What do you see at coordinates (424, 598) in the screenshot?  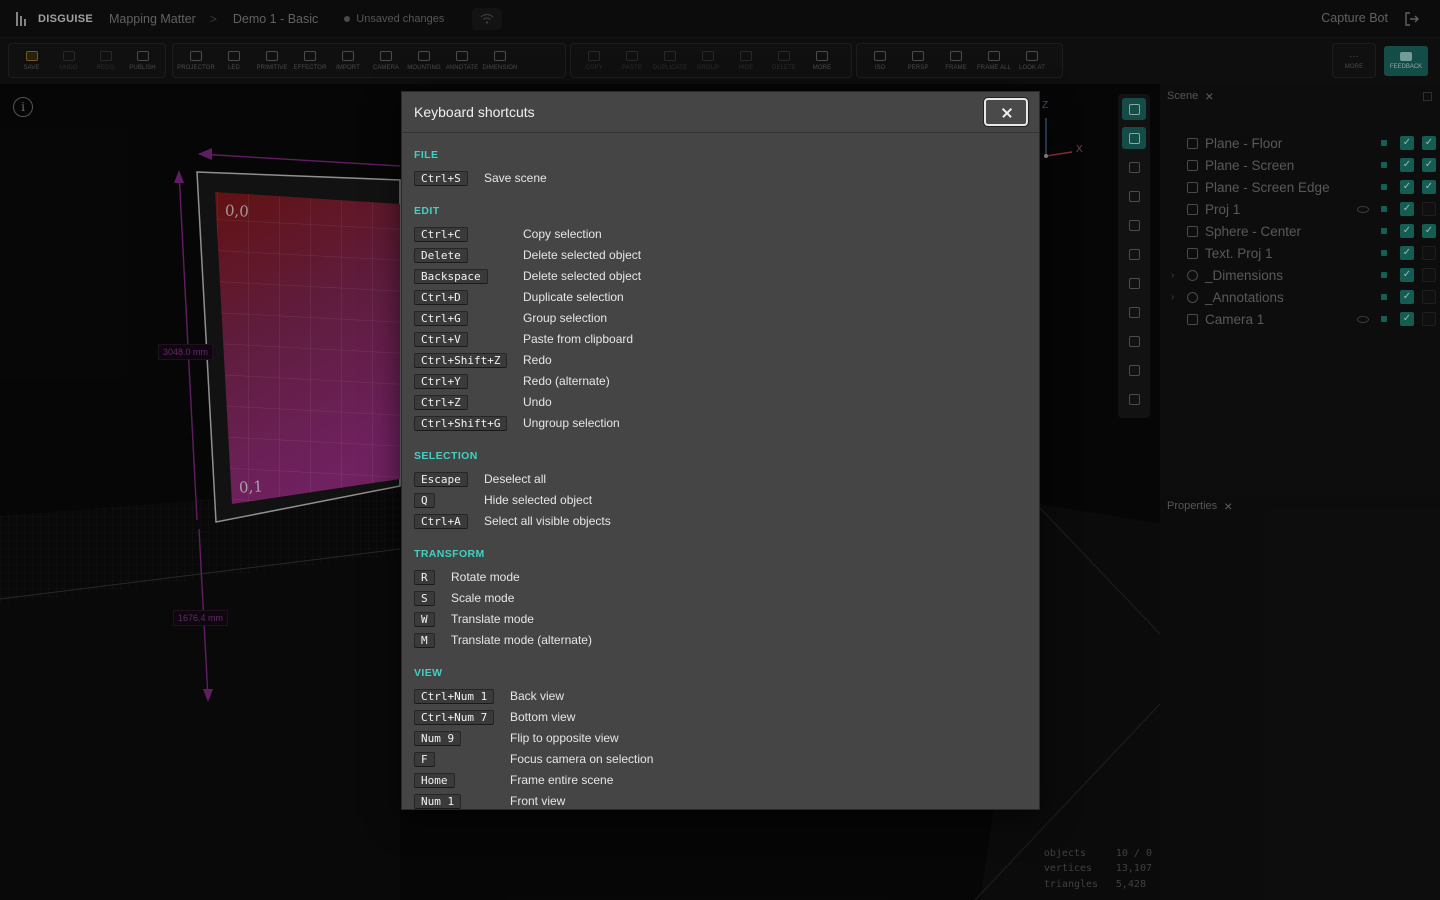 I see `shortcut-key: S` at bounding box center [424, 598].